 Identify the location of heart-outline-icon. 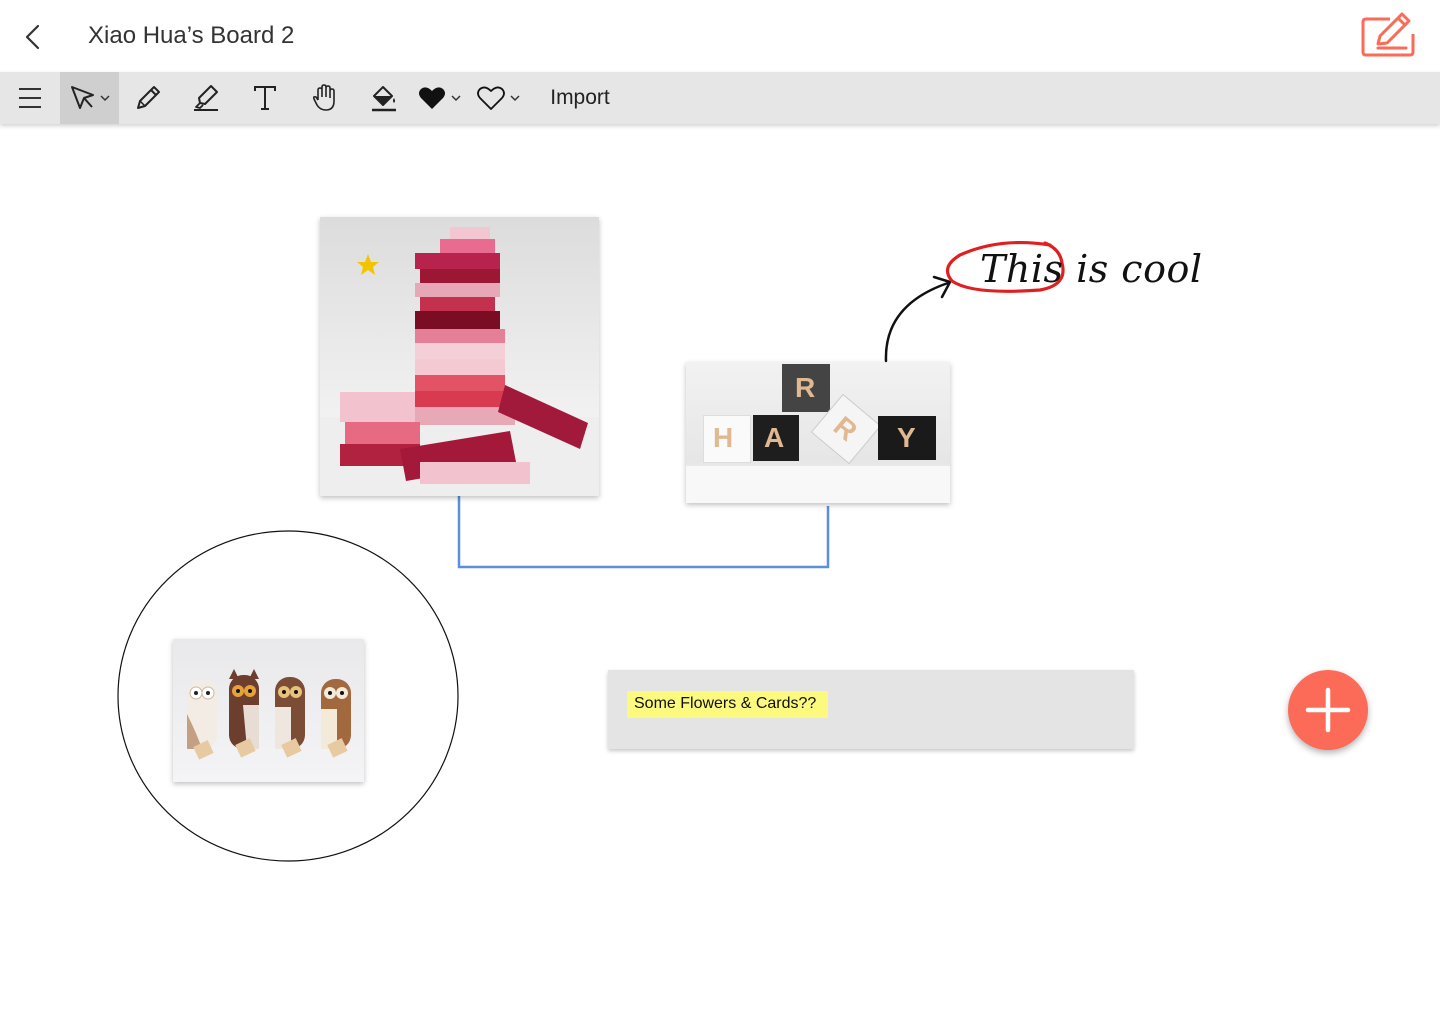
(498, 98).